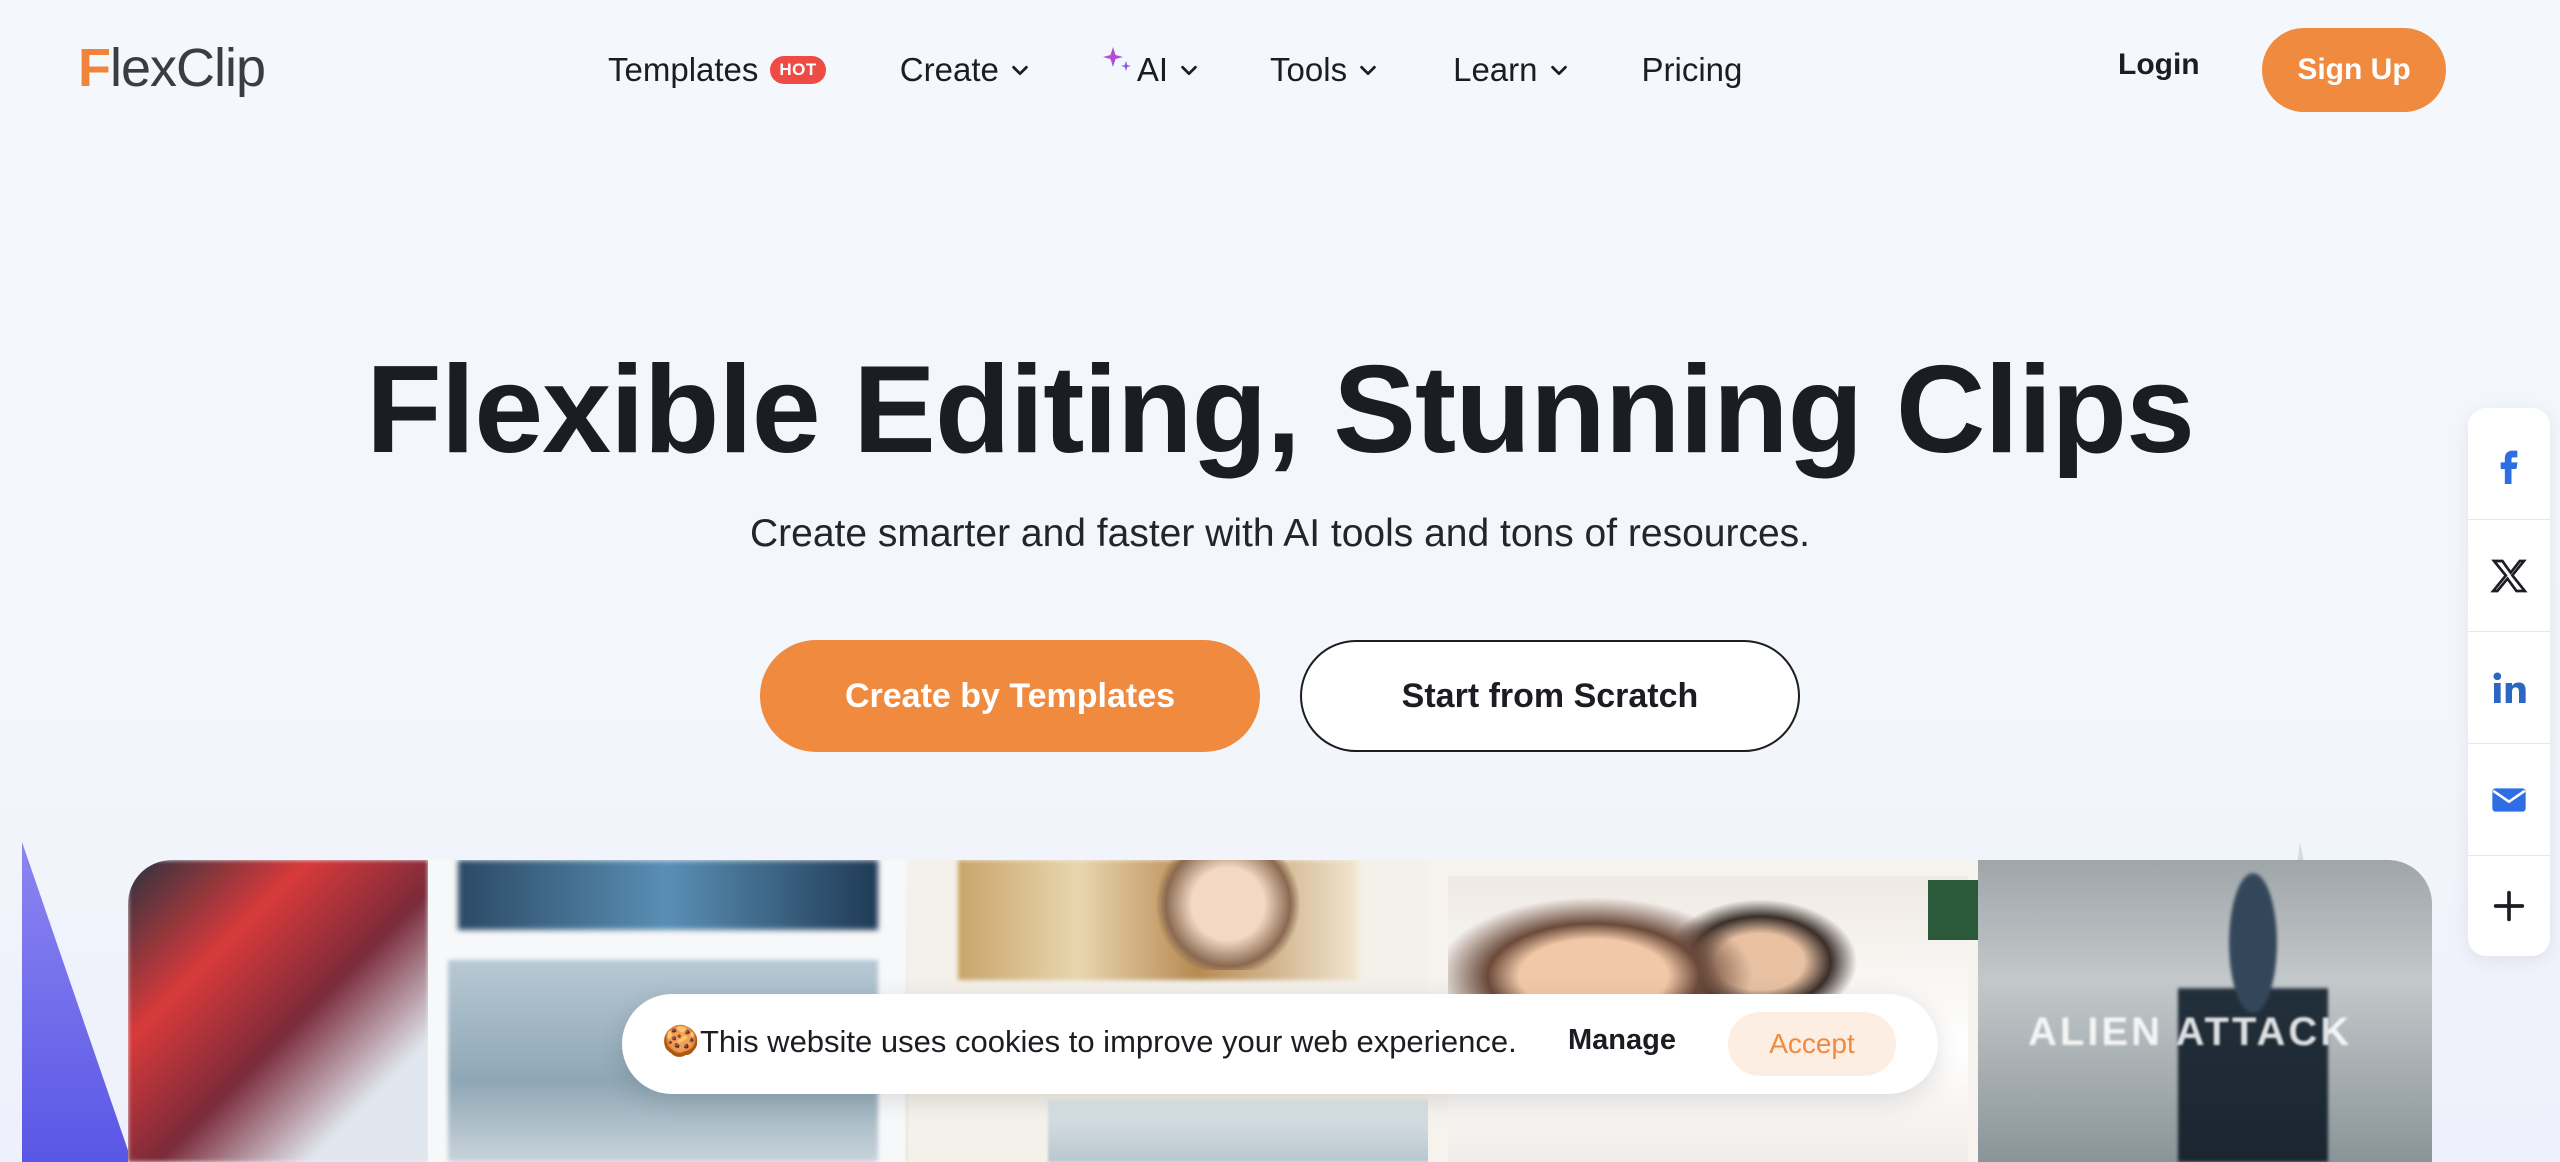 The image size is (2560, 1162). I want to click on create-by-templates-button: Create by Templates, so click(1010, 696).